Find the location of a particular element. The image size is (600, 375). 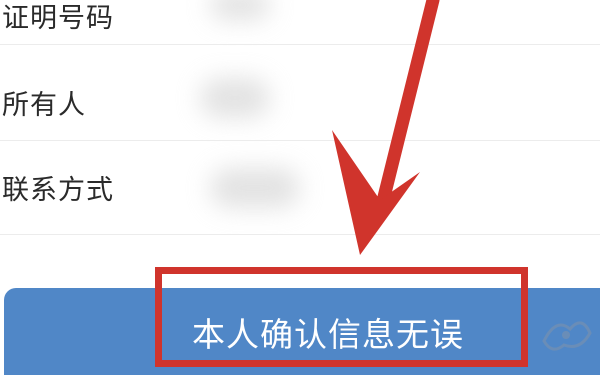

logo-watermark-icon is located at coordinates (567, 336).